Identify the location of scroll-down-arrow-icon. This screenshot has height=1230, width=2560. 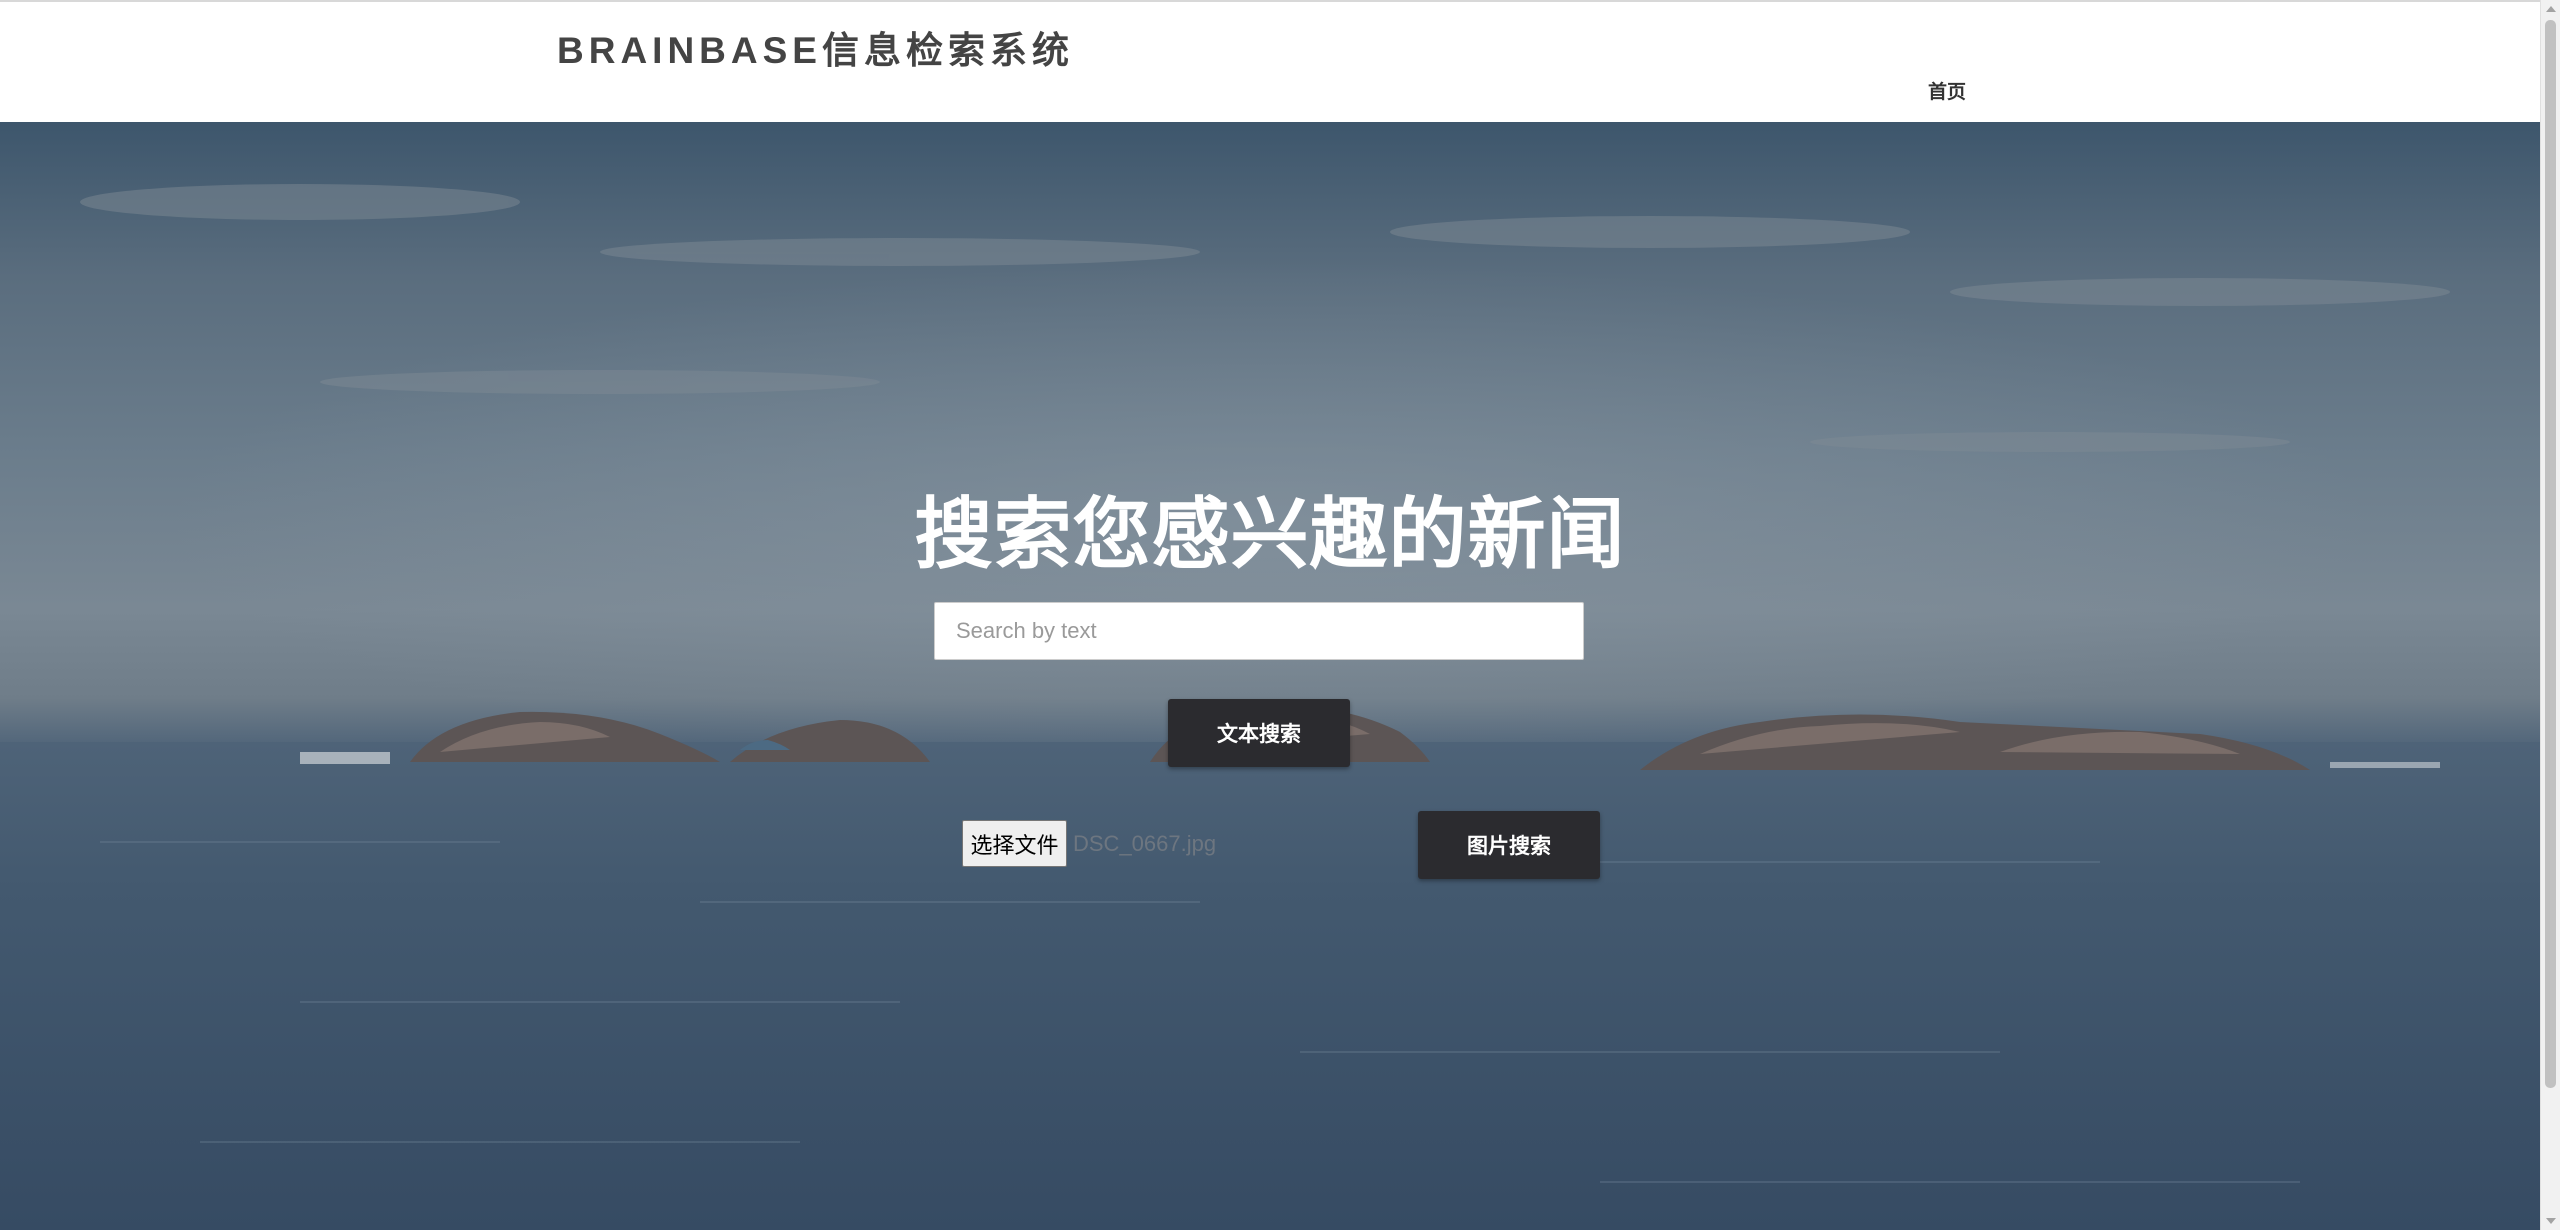
(2551, 1221).